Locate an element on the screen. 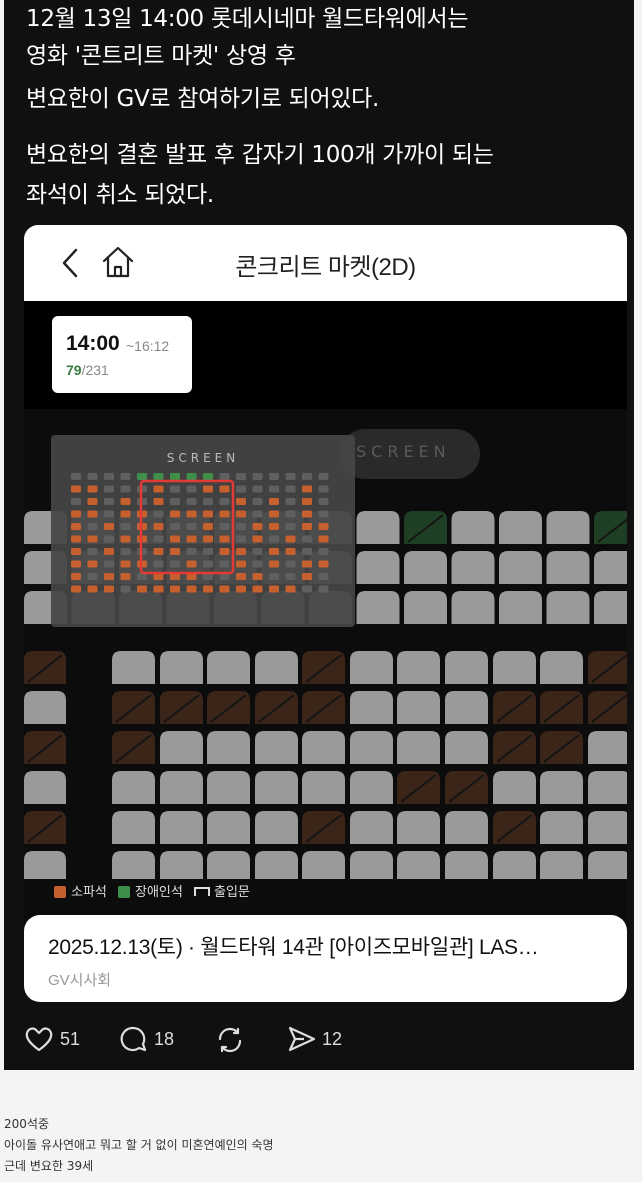  like-button: 51 is located at coordinates (54, 1040).